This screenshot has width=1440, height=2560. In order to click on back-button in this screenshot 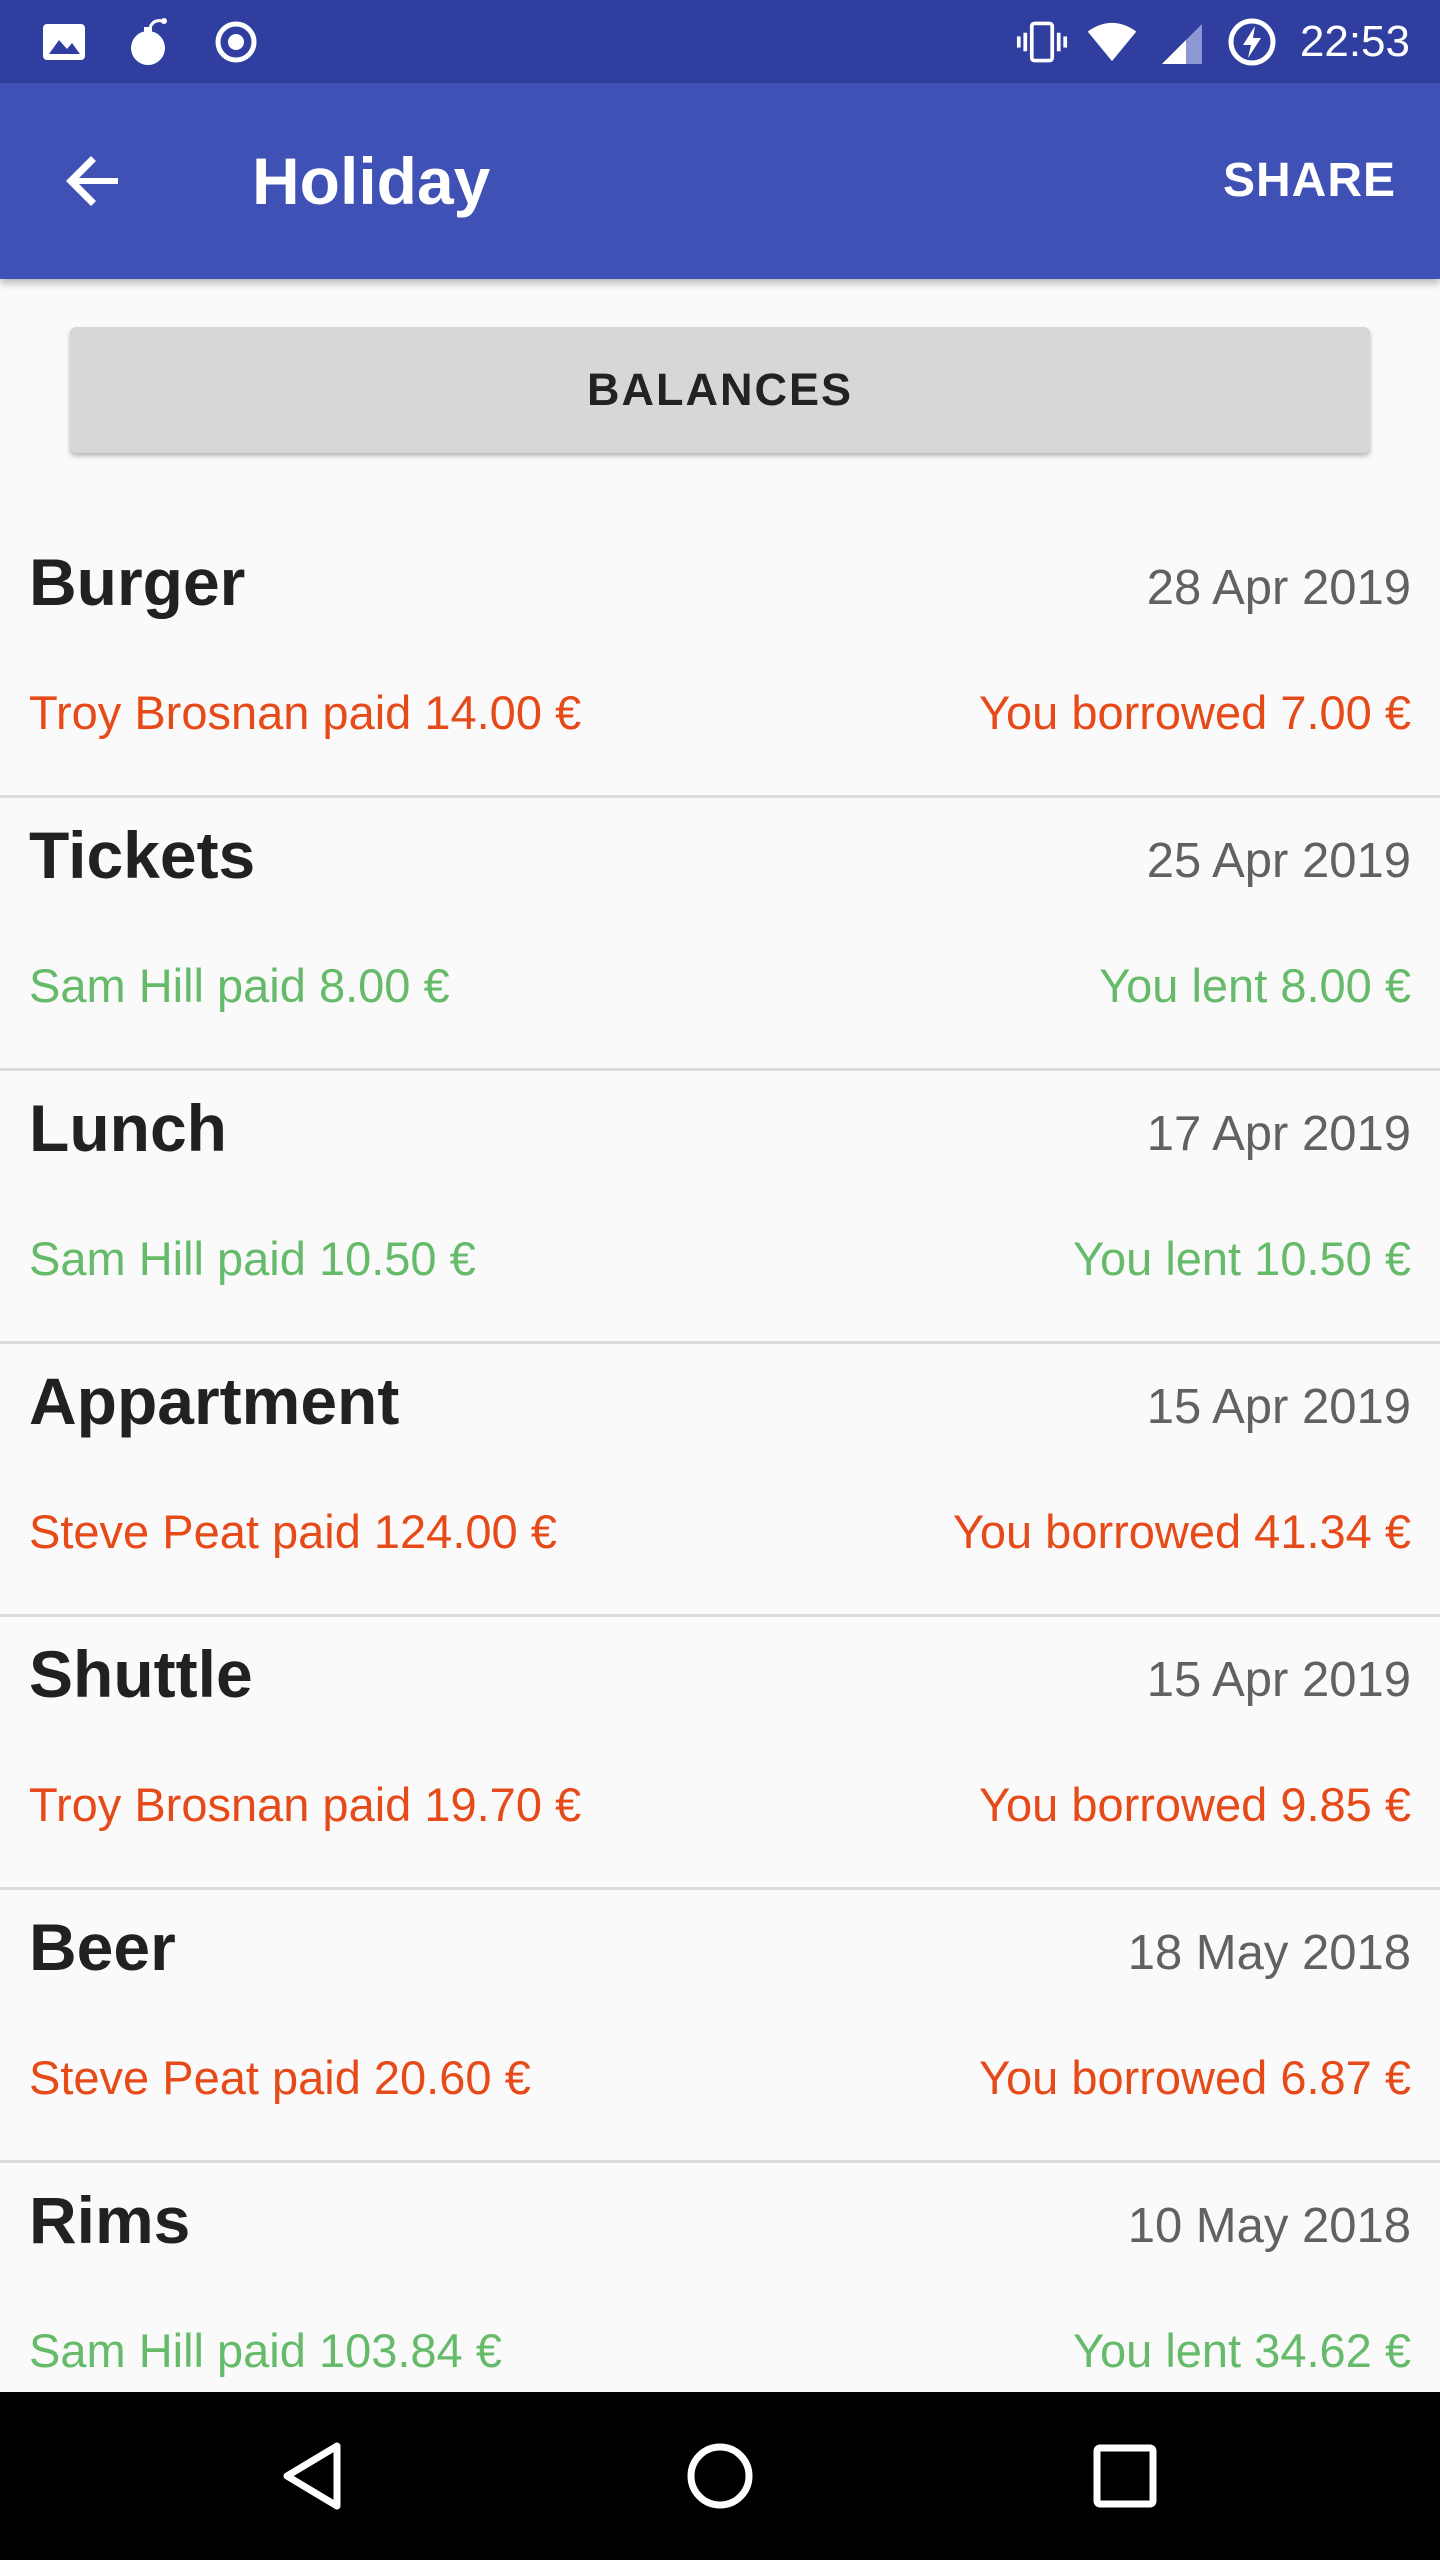, I will do `click(94, 181)`.